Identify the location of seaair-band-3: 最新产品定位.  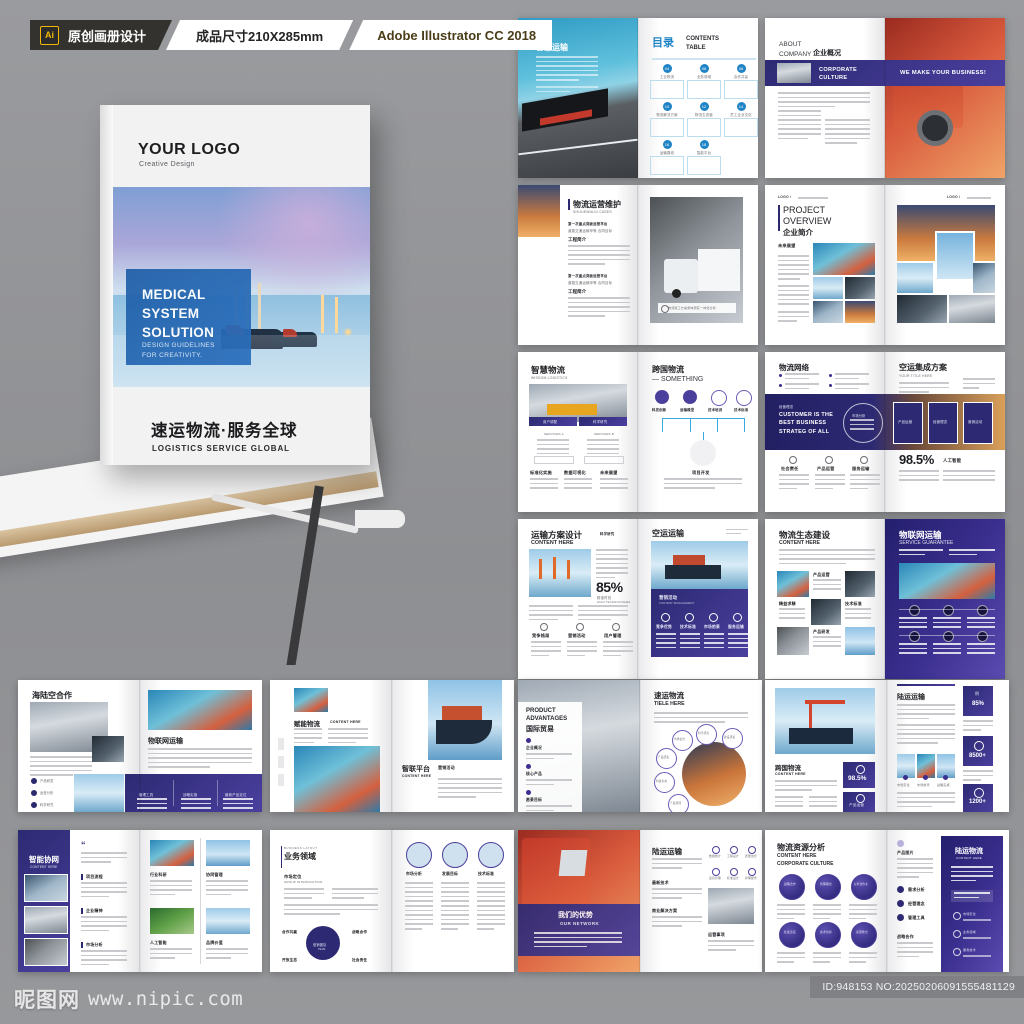
(236, 795).